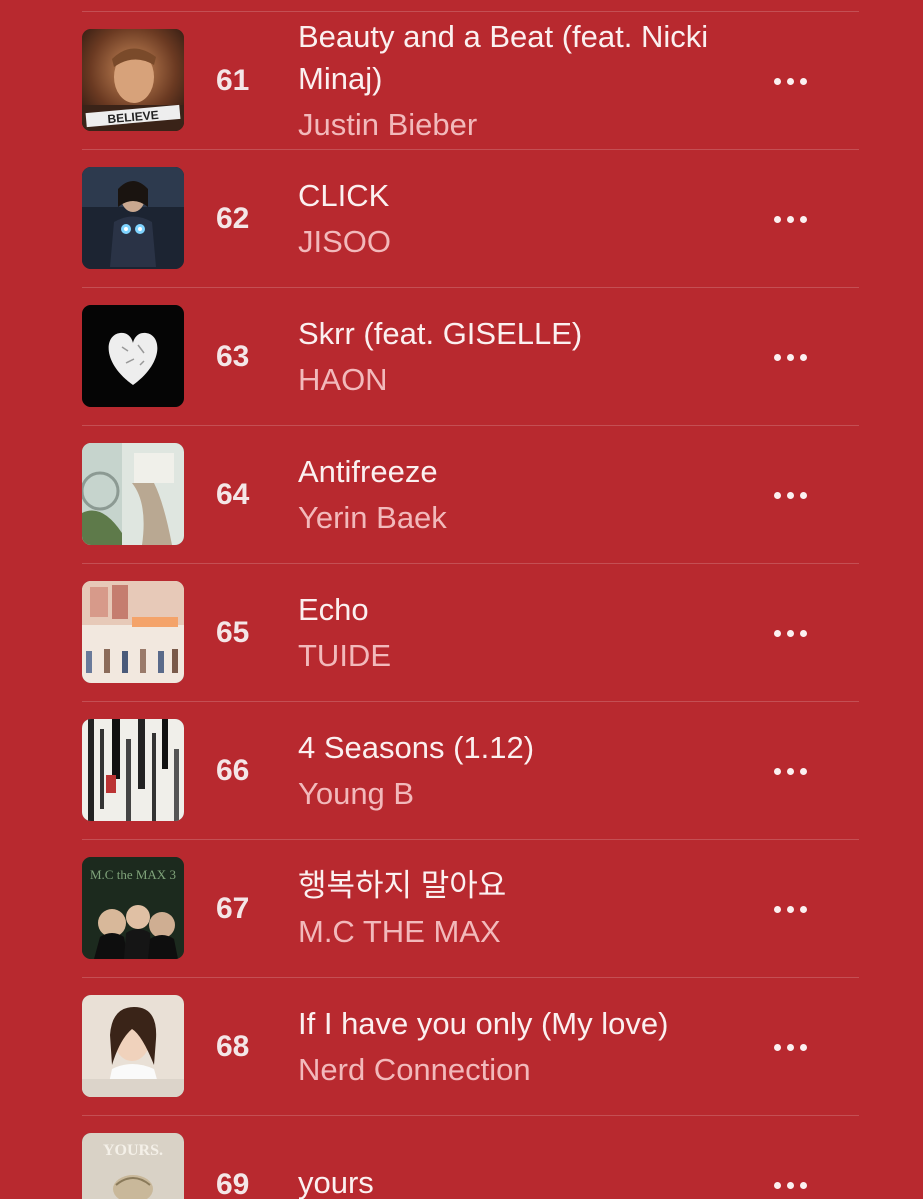 This screenshot has height=1199, width=923. I want to click on svg-text: YOURS., so click(133, 1150).